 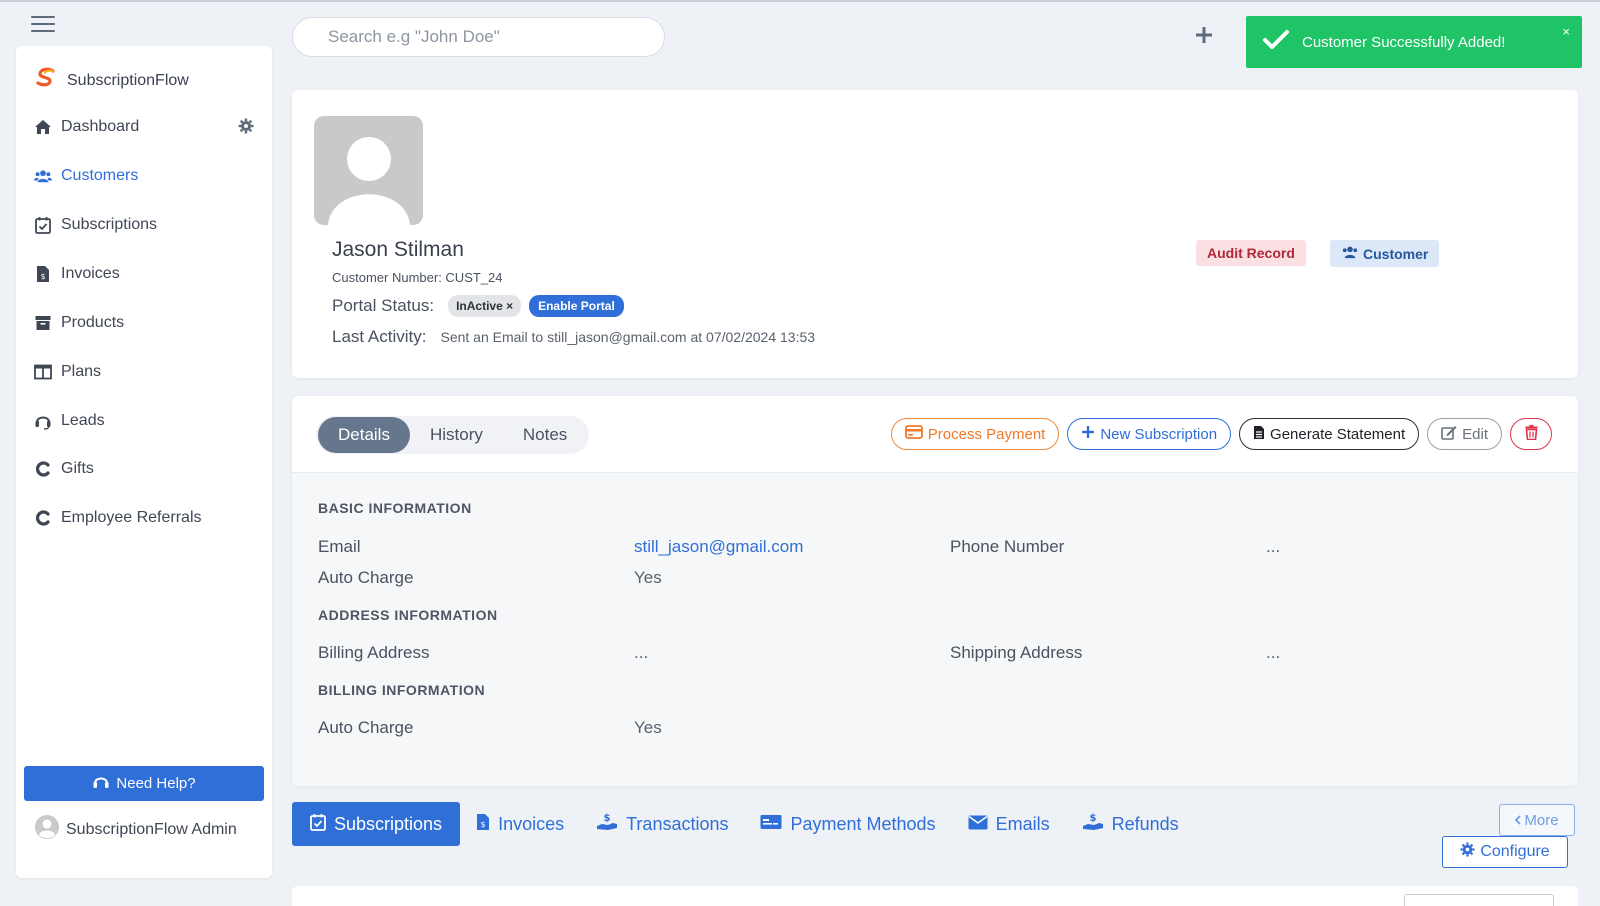 What do you see at coordinates (364, 435) in the screenshot?
I see `tab-details: Details` at bounding box center [364, 435].